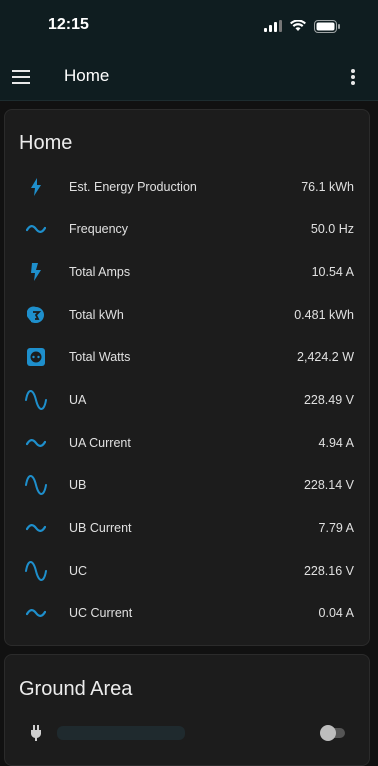  What do you see at coordinates (298, 25) in the screenshot?
I see `wifi-icon` at bounding box center [298, 25].